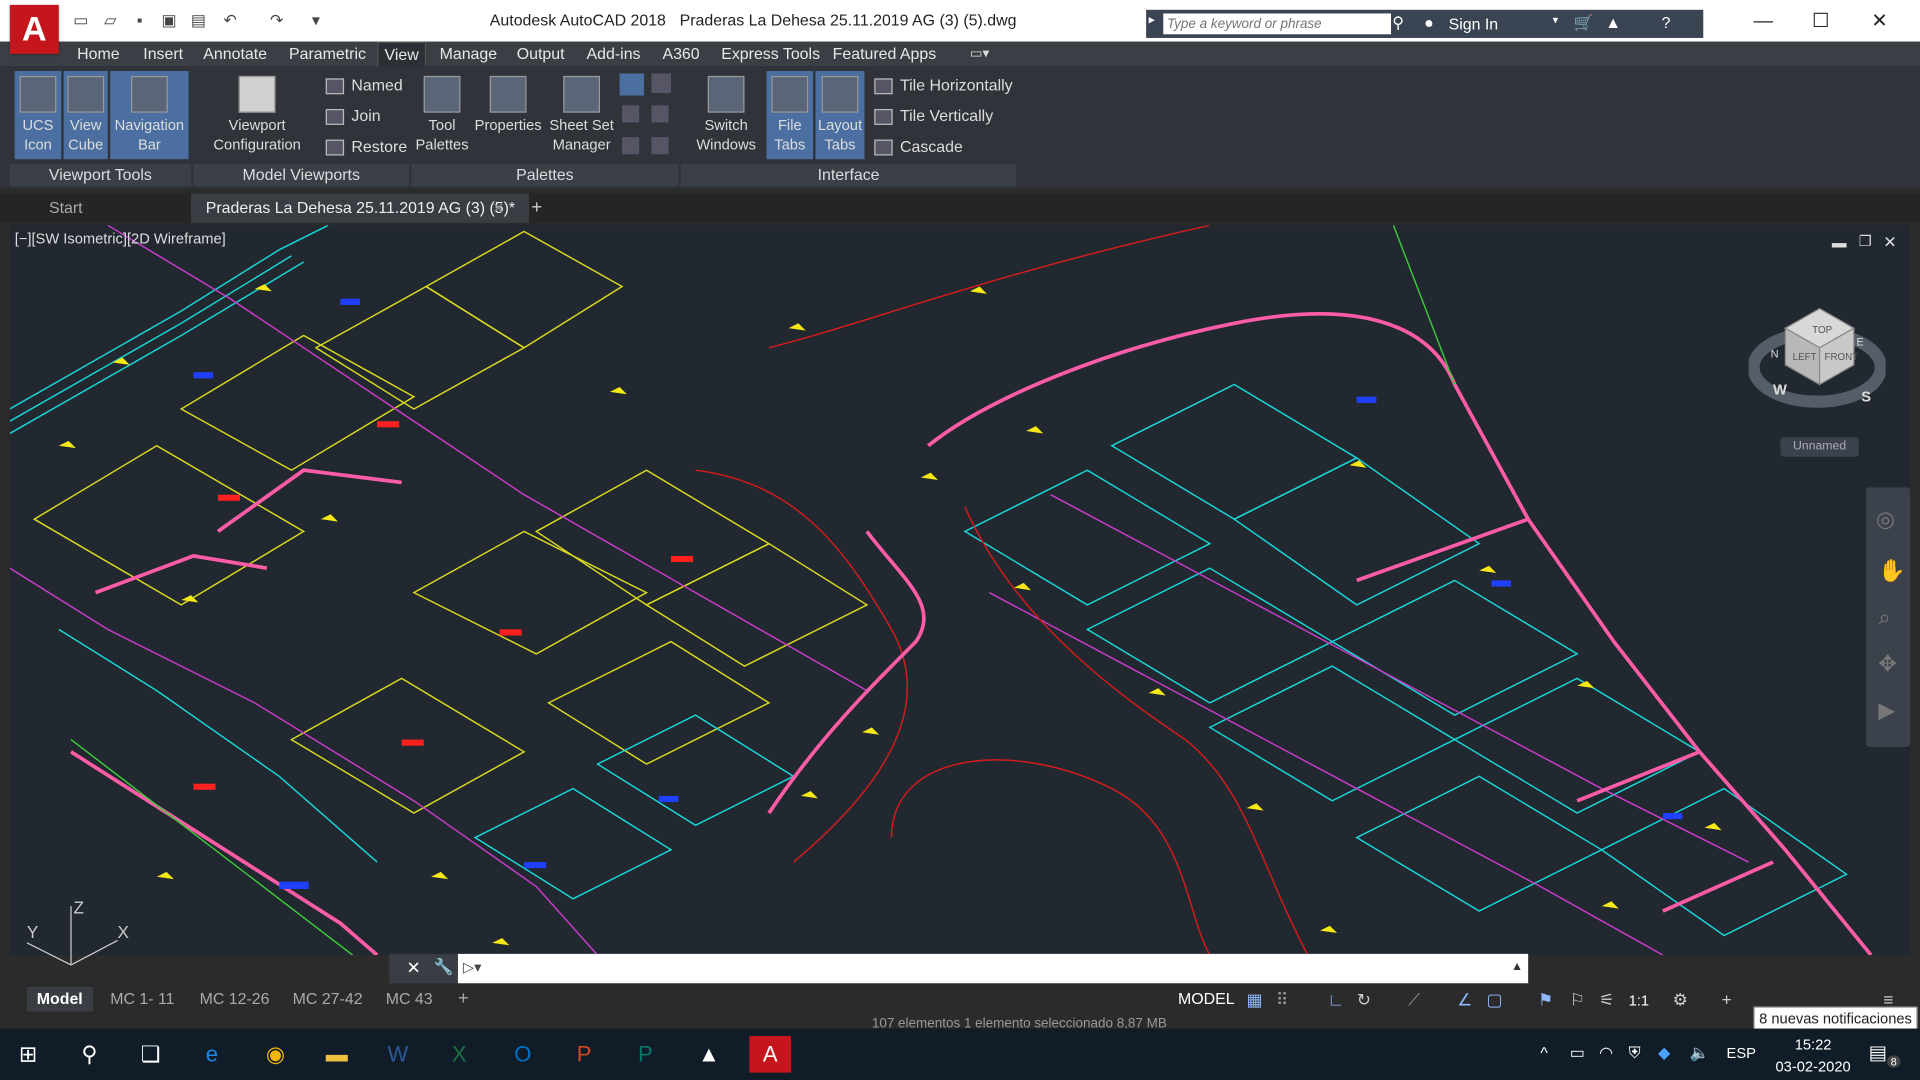 The width and height of the screenshot is (1920, 1080). Describe the element at coordinates (581, 115) in the screenshot. I see `sheet-set-manager-button: Sheet Set Manager` at that location.